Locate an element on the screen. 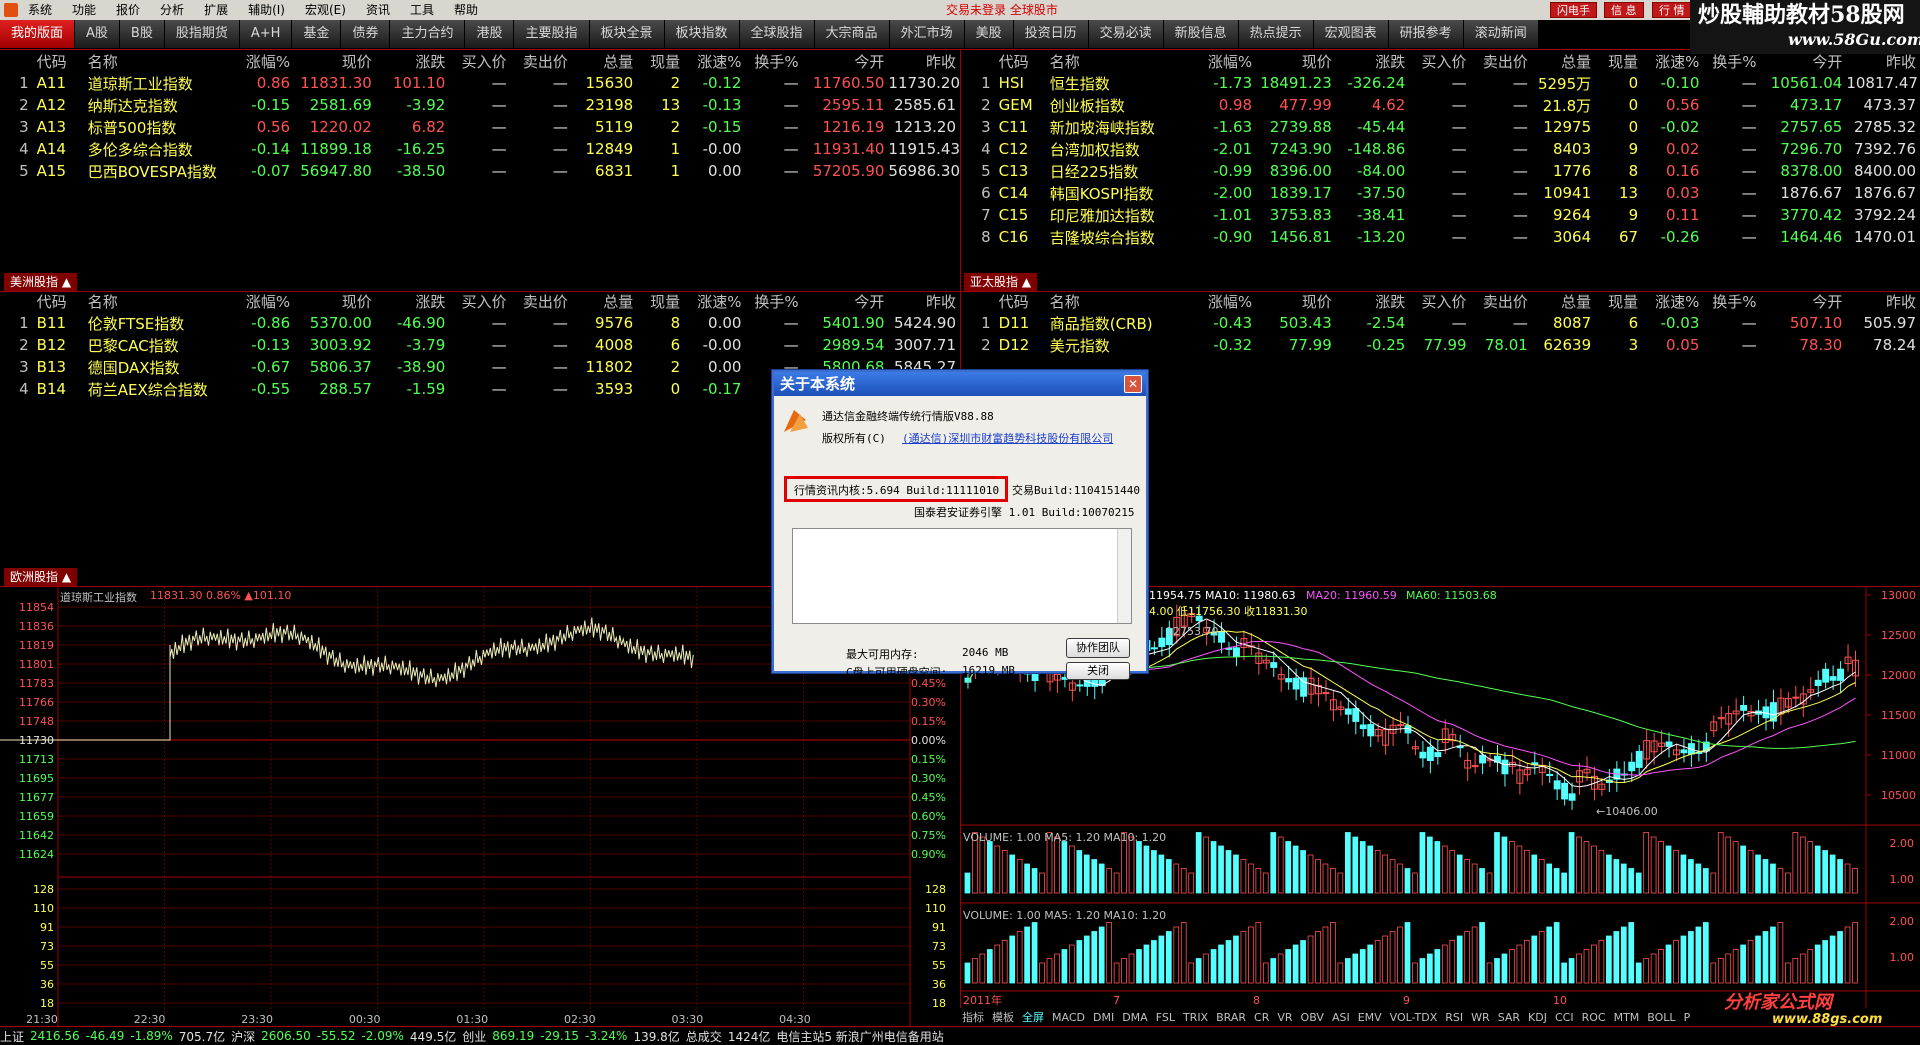 The width and height of the screenshot is (1920, 1045). tab-1: A股 is located at coordinates (97, 34).